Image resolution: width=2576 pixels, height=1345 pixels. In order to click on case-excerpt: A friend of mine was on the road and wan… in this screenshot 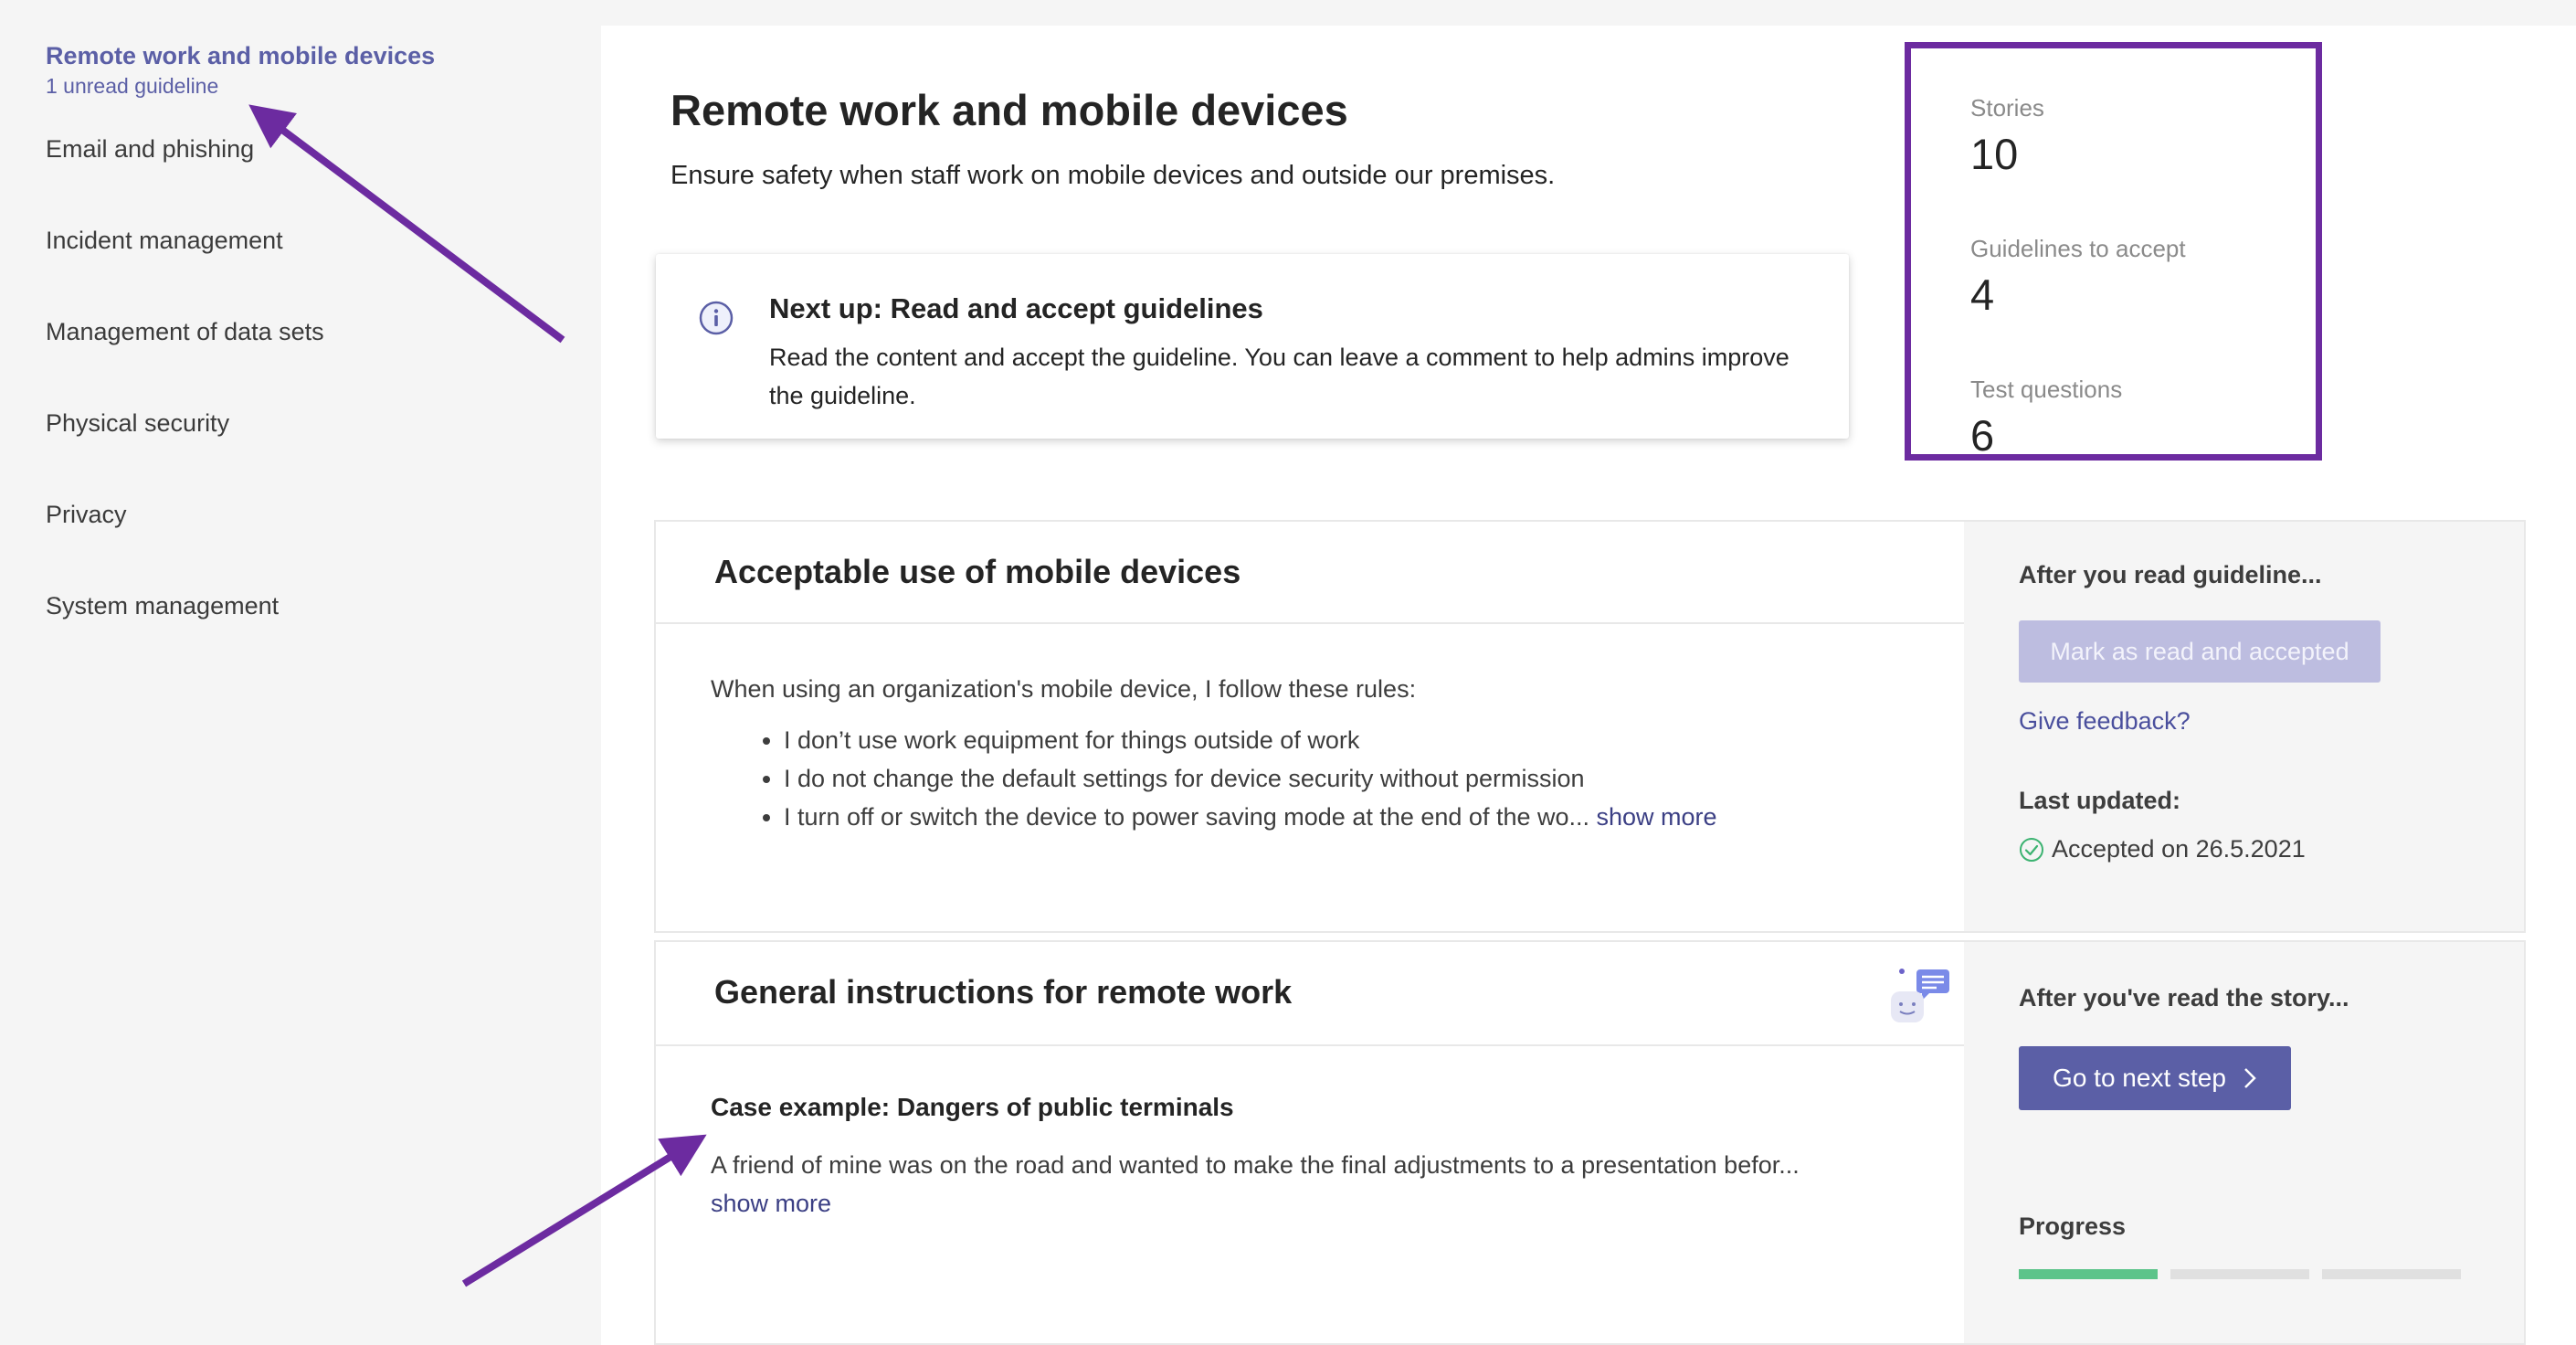, I will do `click(1255, 1165)`.